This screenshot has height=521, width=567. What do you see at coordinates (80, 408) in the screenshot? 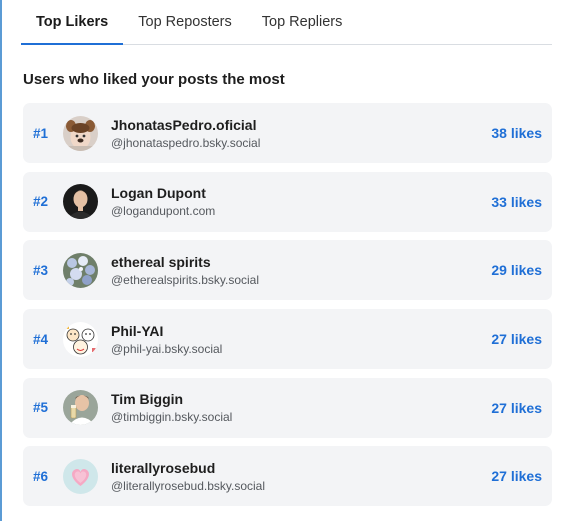
I see `avatar-man-with-glass` at bounding box center [80, 408].